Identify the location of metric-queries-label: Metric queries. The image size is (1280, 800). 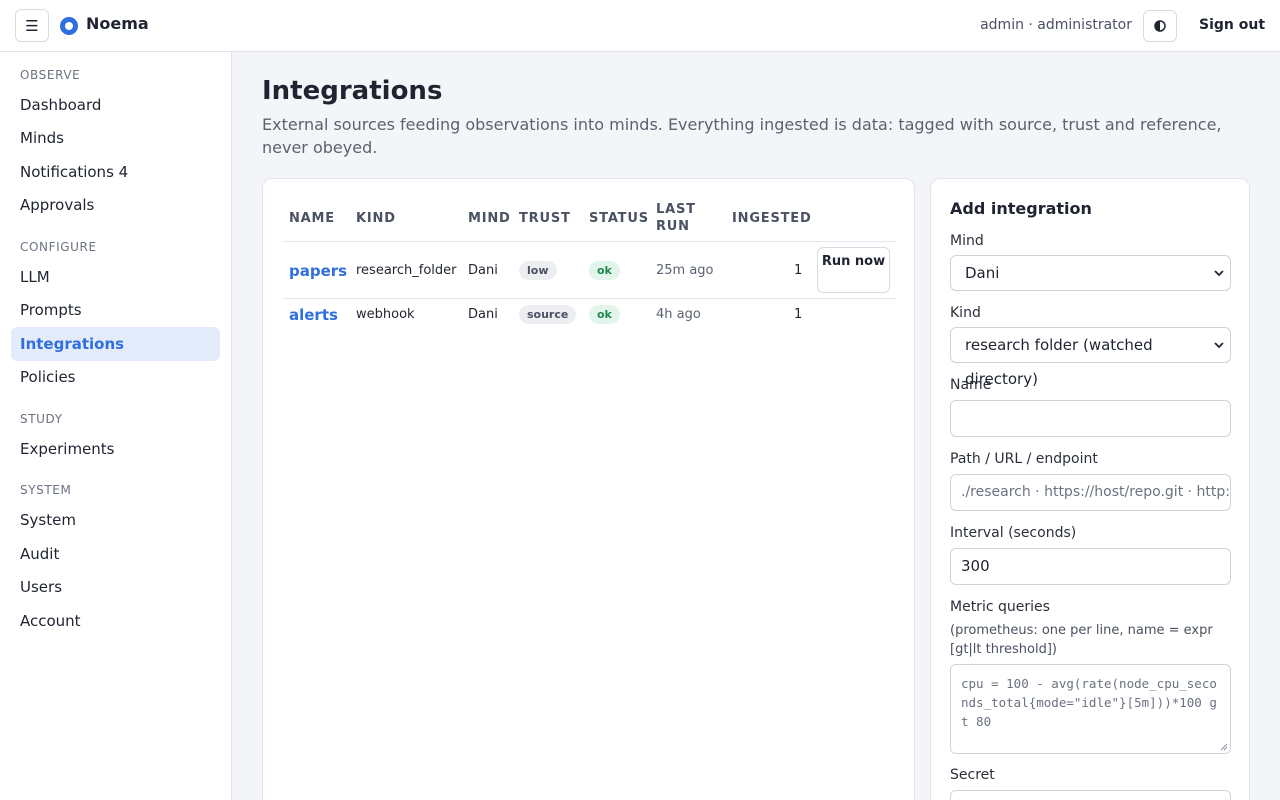
(1000, 607).